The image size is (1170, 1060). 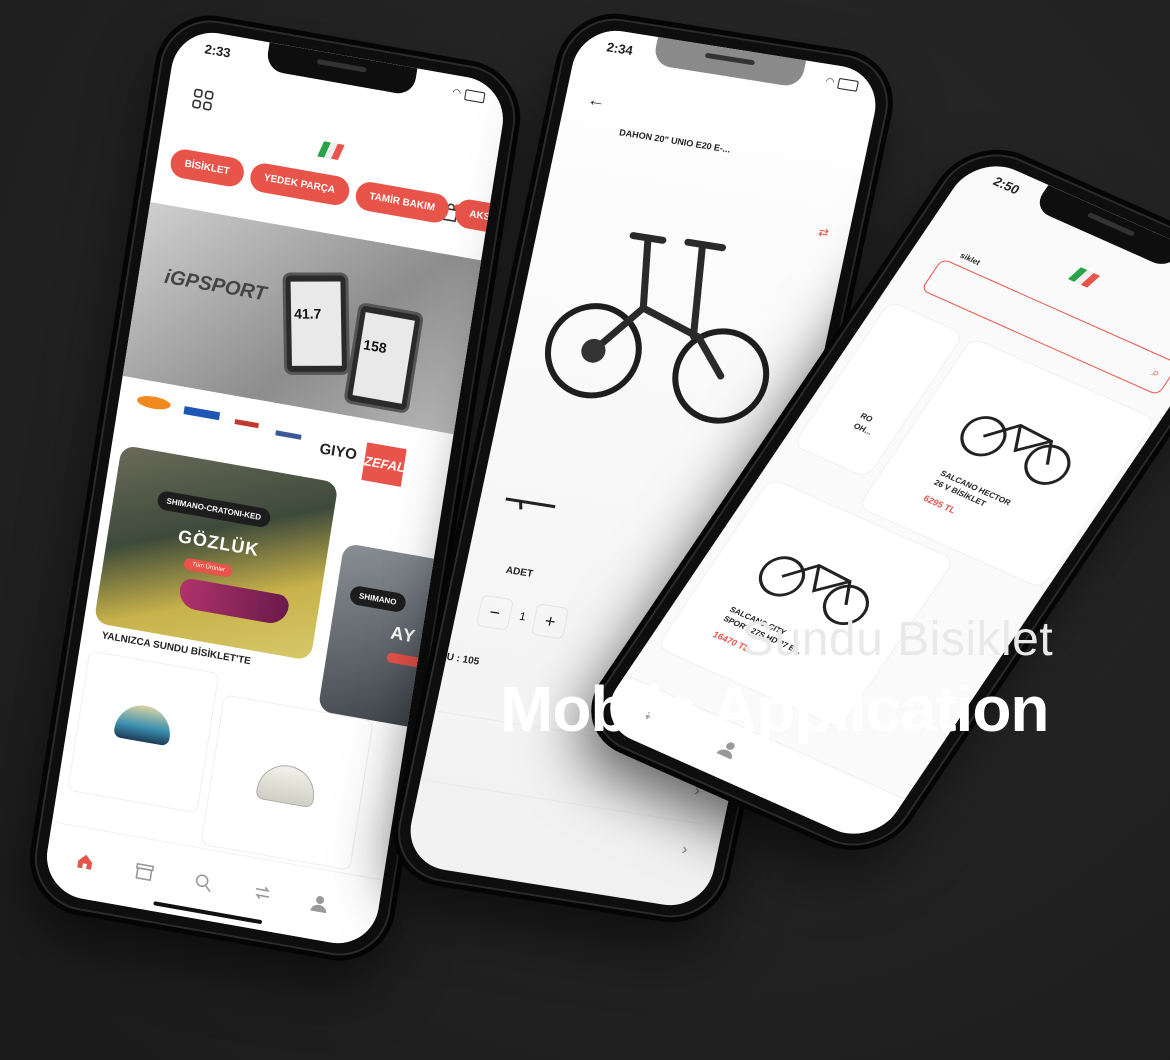 I want to click on home-icon, so click(x=85, y=861).